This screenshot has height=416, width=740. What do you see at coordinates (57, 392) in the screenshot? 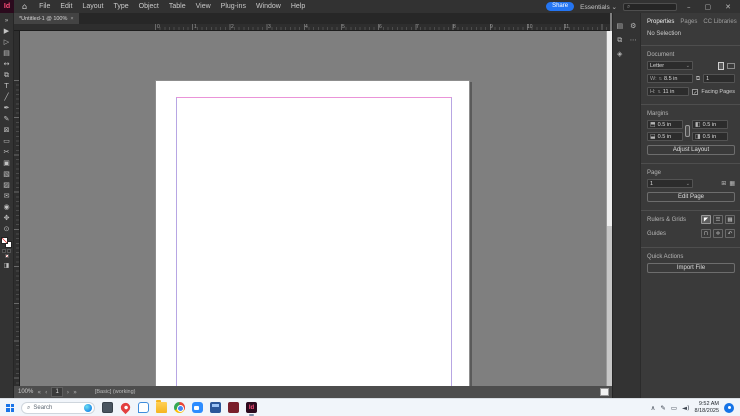
I see `page-number-dropdown: 1` at bounding box center [57, 392].